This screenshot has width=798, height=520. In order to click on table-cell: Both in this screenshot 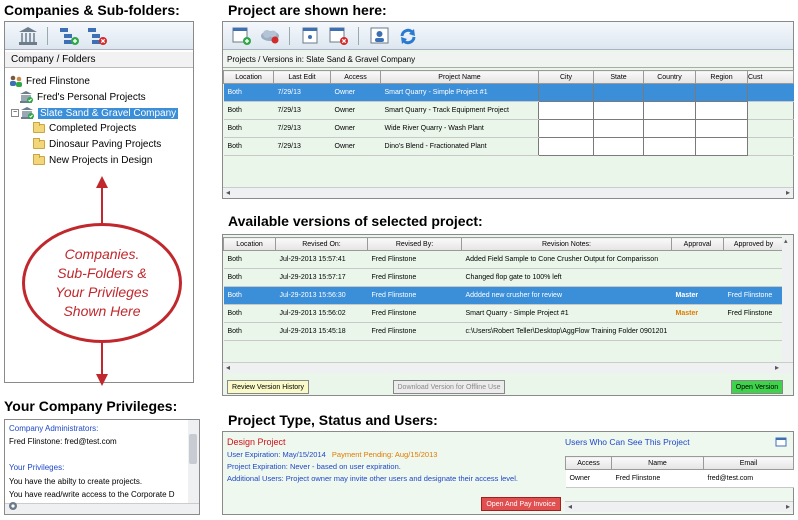, I will do `click(248, 146)`.